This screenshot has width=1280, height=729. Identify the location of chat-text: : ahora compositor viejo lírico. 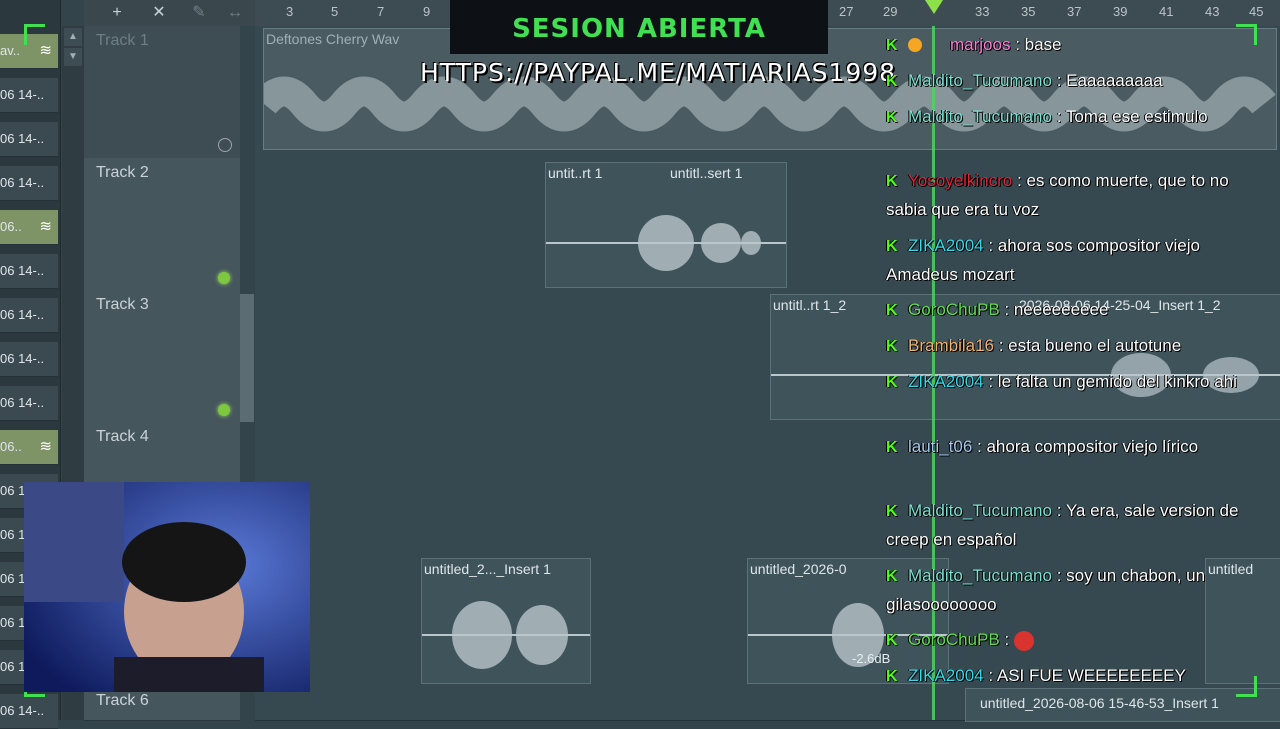
(1088, 446).